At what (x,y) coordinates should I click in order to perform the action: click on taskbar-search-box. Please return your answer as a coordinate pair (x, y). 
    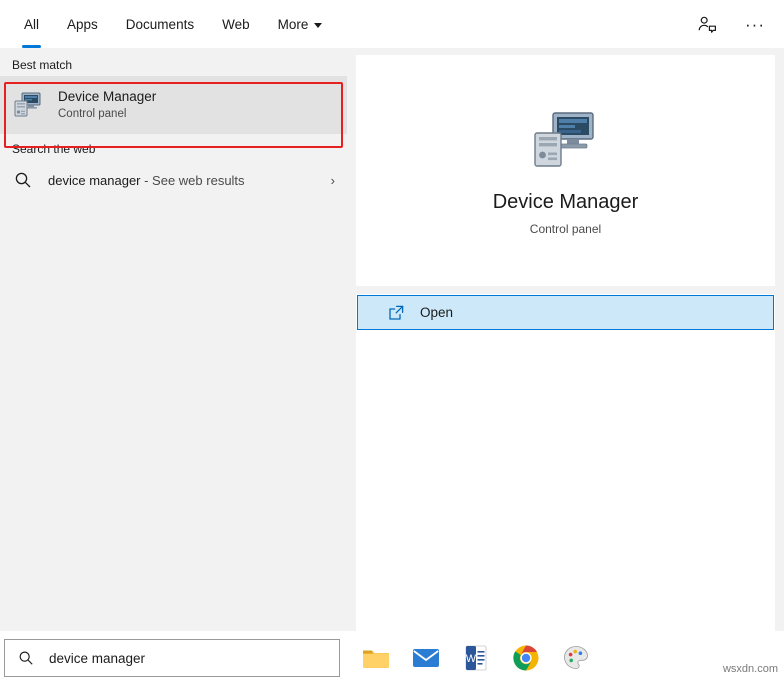
    Looking at the image, I should click on (172, 658).